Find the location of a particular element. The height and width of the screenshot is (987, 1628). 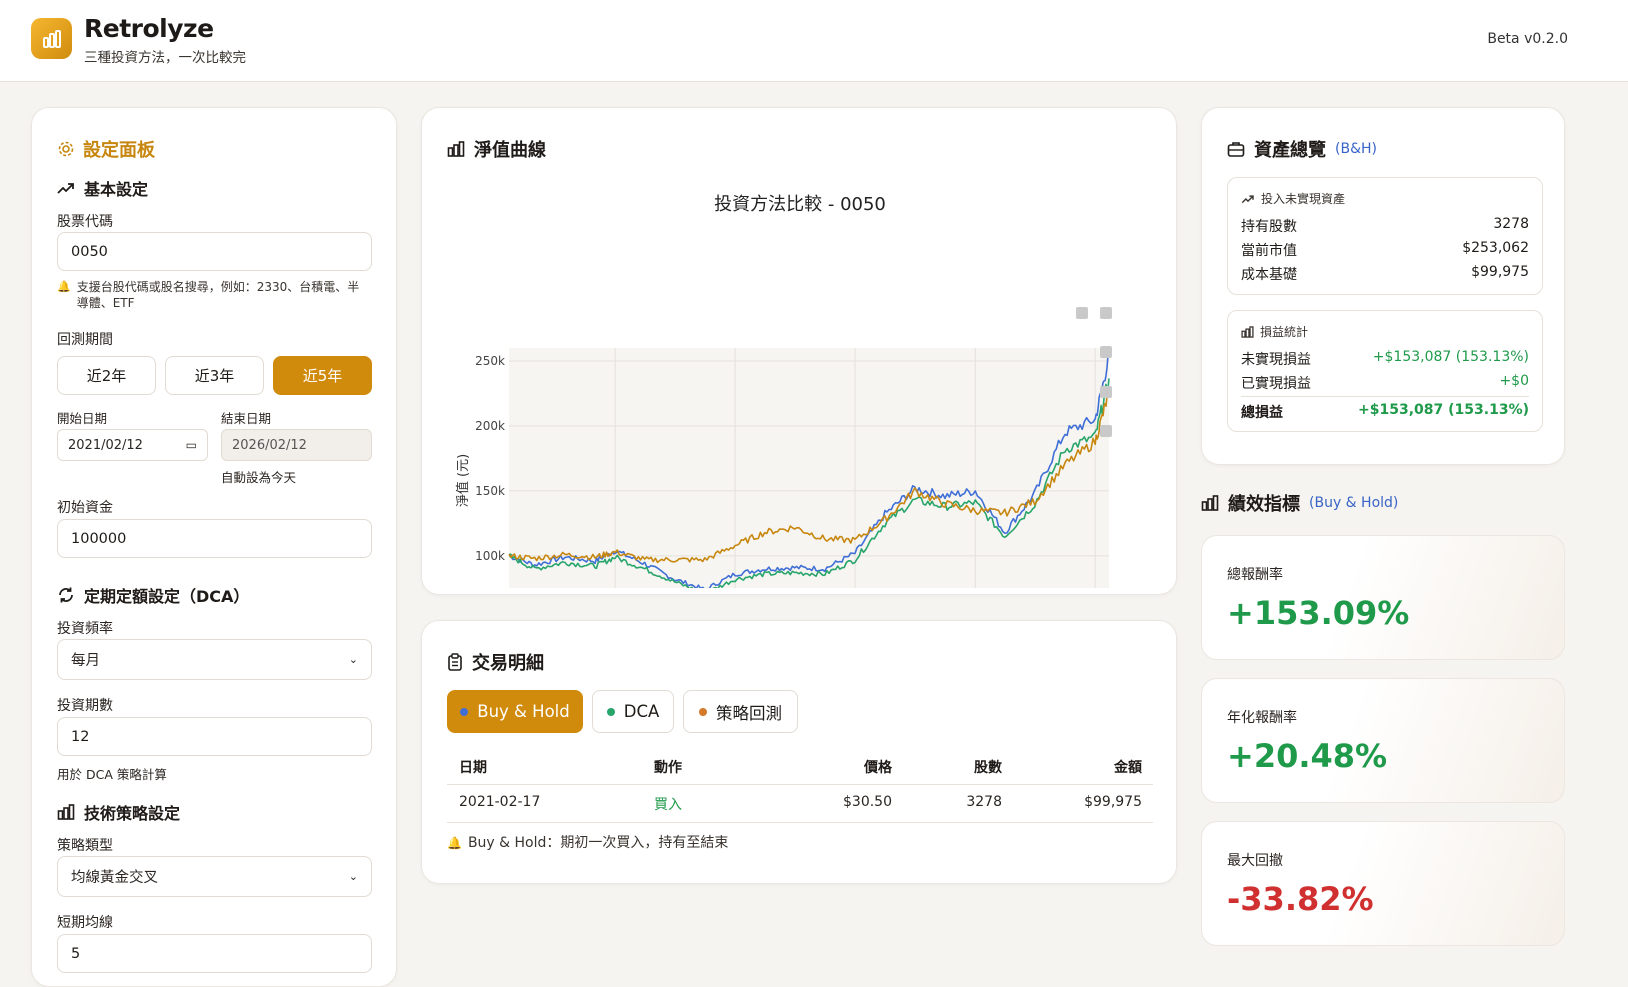

y-tick-label: 200k is located at coordinates (490, 426).